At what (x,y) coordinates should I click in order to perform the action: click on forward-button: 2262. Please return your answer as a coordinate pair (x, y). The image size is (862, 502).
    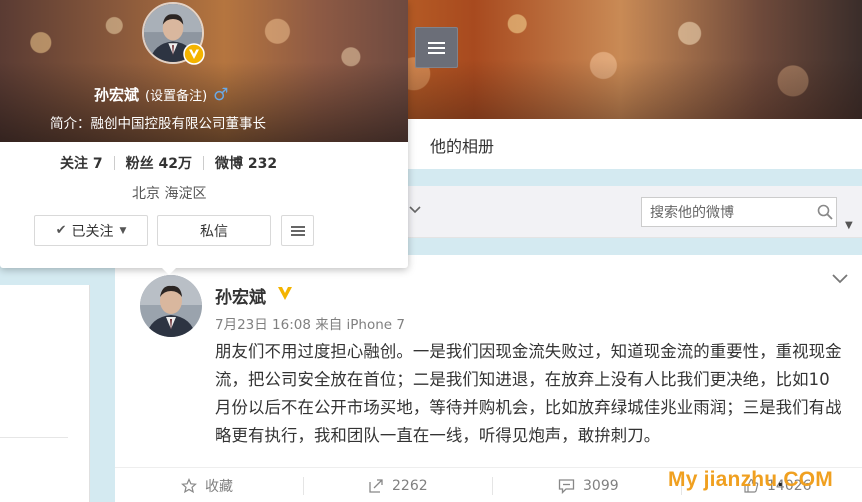
    Looking at the image, I should click on (398, 485).